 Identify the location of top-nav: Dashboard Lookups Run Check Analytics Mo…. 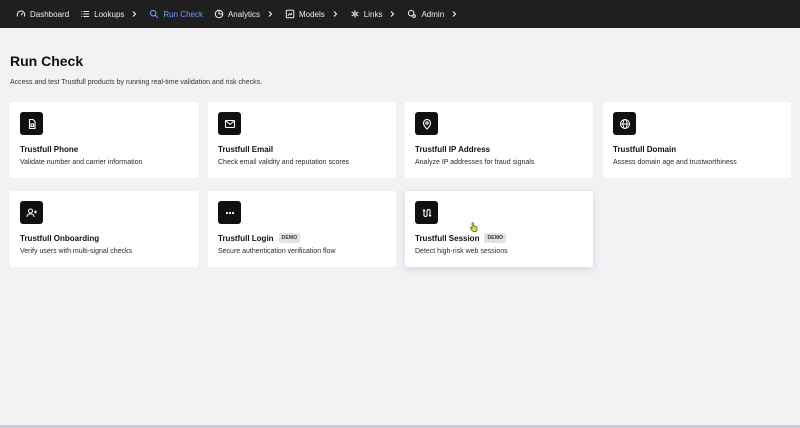
(400, 14).